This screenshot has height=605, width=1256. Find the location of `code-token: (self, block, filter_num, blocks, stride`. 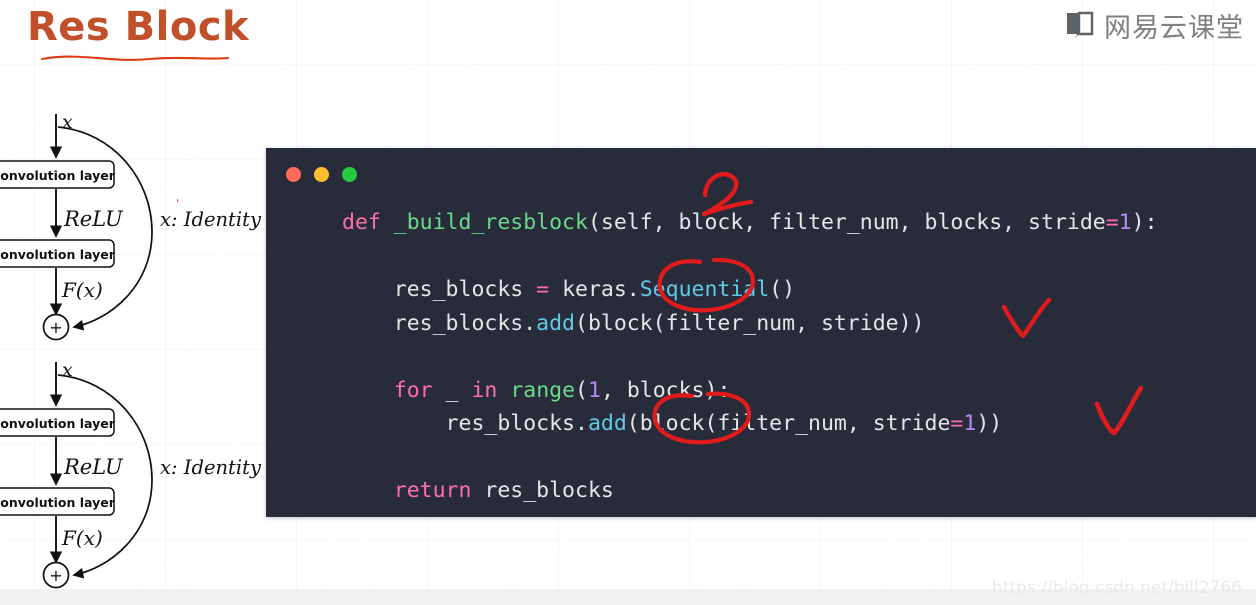

code-token: (self, block, filter_num, blocks, stride is located at coordinates (846, 222).